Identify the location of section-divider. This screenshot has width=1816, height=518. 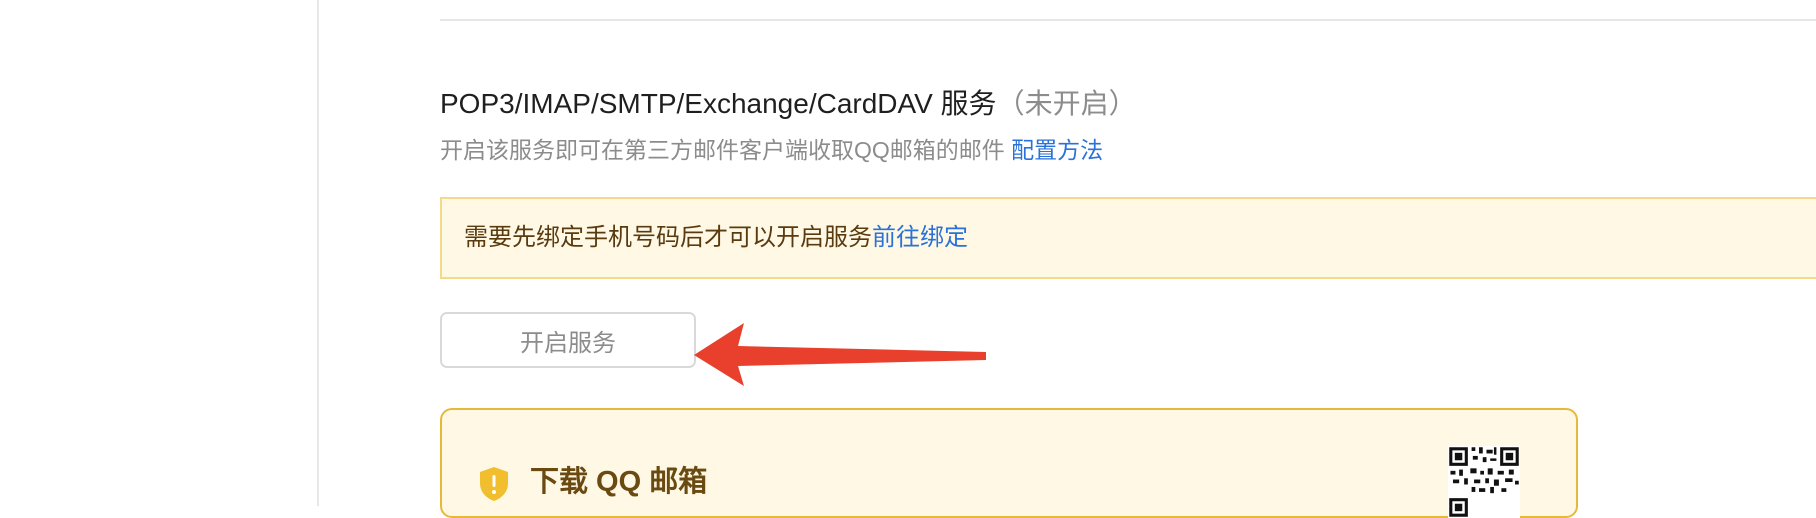
(1128, 20).